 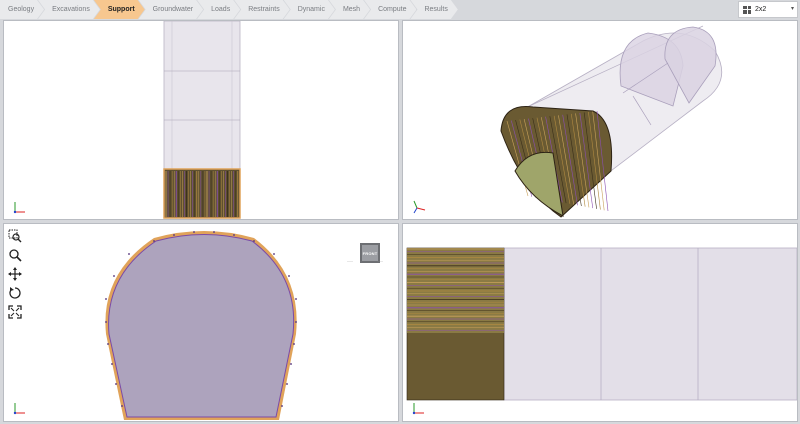 I want to click on view-cube-label: FRONT, so click(x=370, y=253).